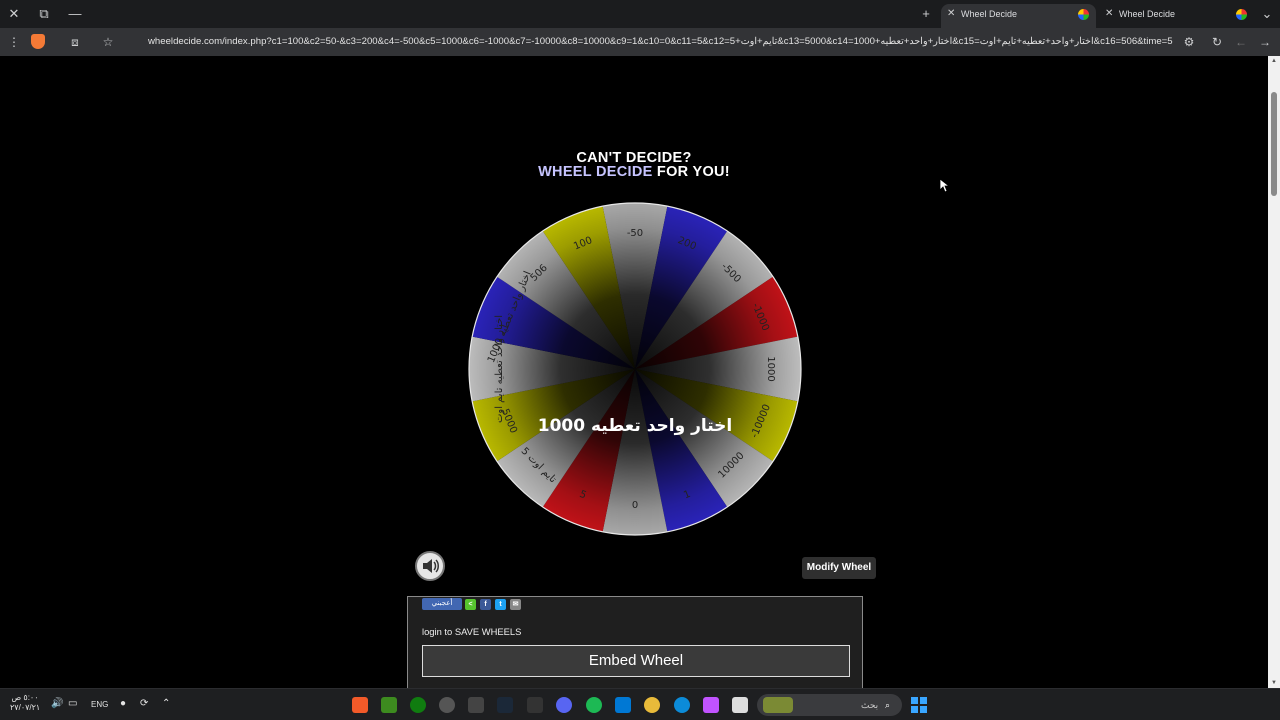  Describe the element at coordinates (389, 705) in the screenshot. I see `minecraft-app-icon` at that location.